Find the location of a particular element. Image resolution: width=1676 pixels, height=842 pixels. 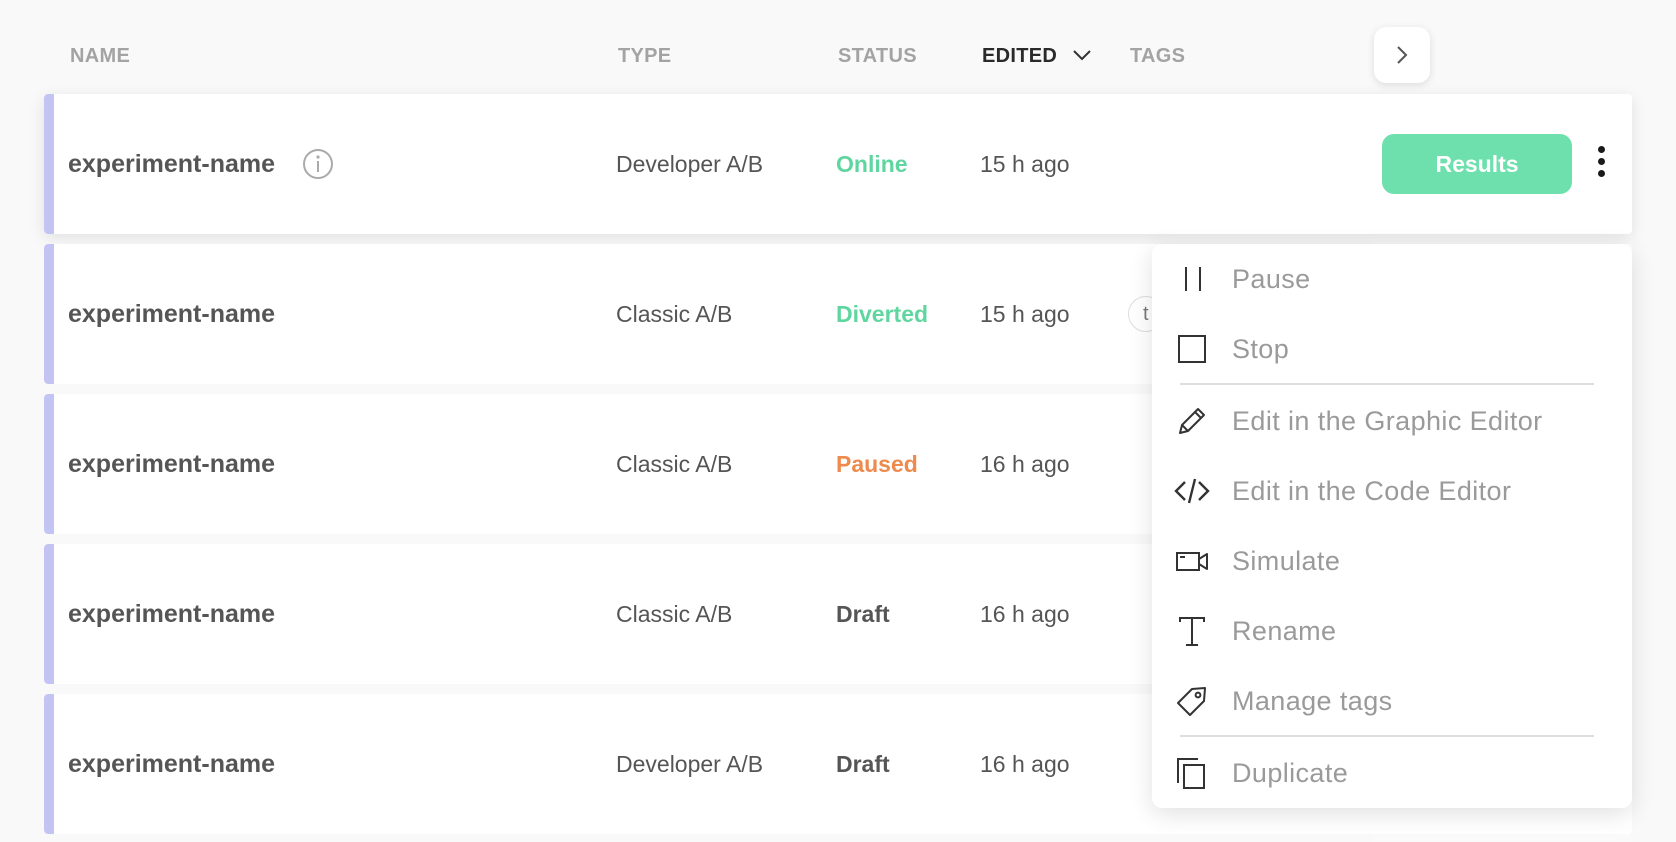

column-header-status: STATUS is located at coordinates (877, 56).